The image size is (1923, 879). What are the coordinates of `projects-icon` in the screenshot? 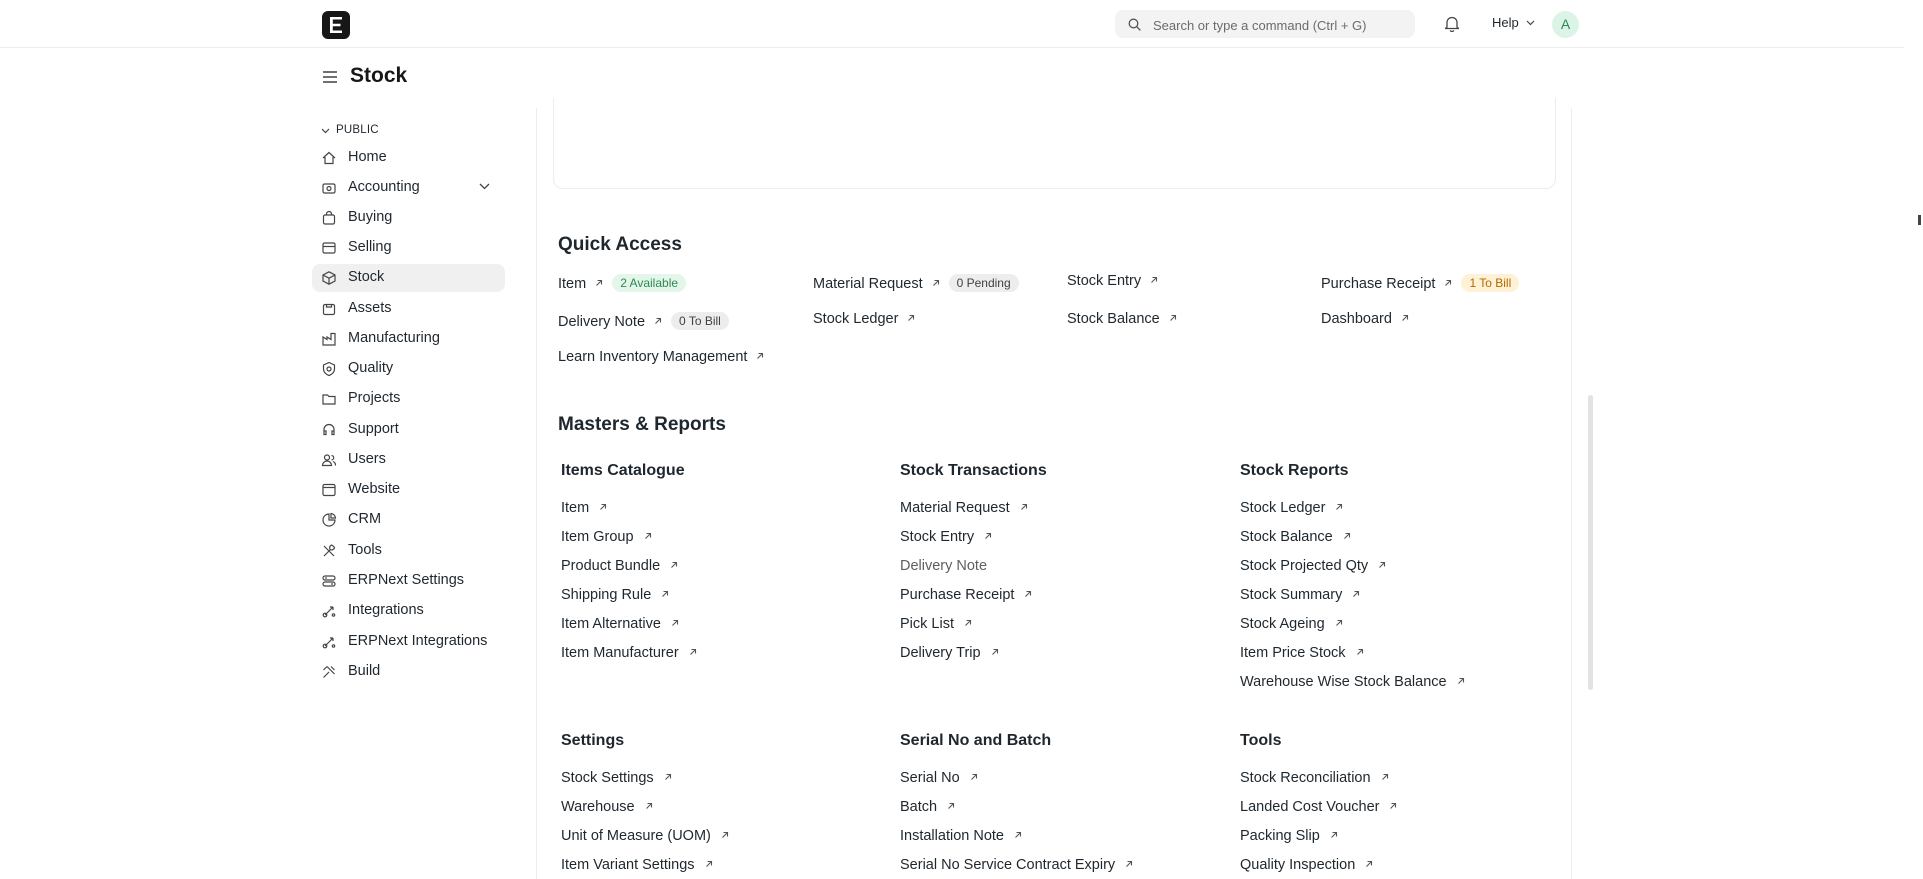 It's located at (329, 399).